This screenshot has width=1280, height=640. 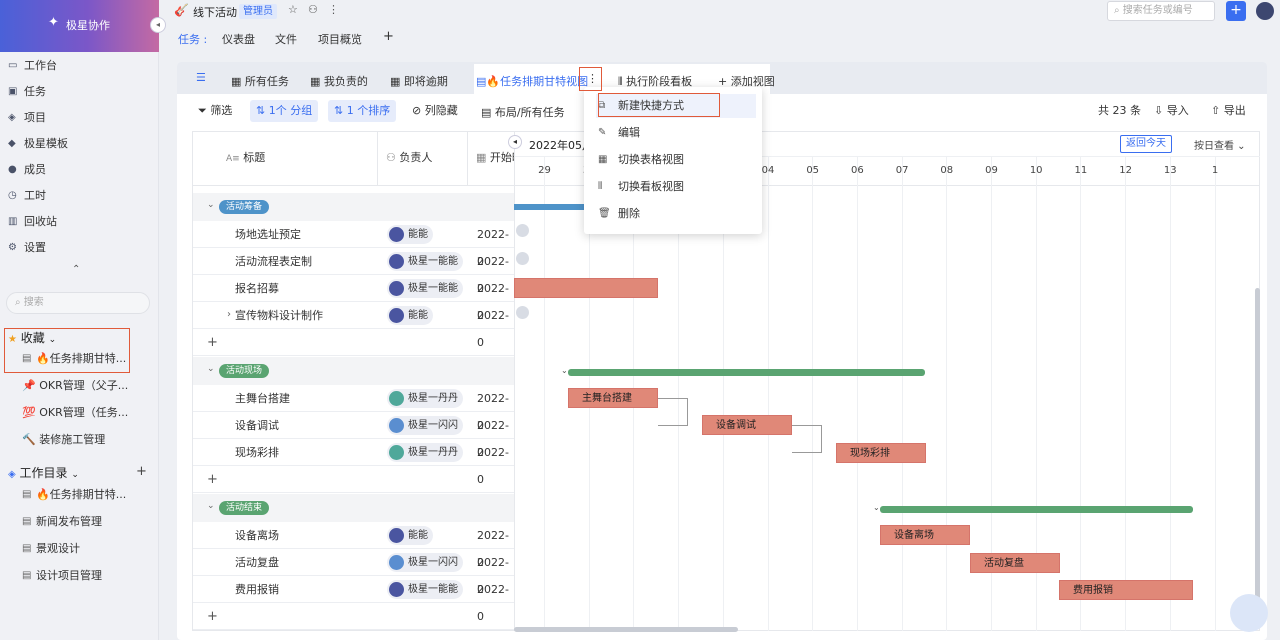 What do you see at coordinates (1249, 613) in the screenshot?
I see `assistant-bot-icon` at bounding box center [1249, 613].